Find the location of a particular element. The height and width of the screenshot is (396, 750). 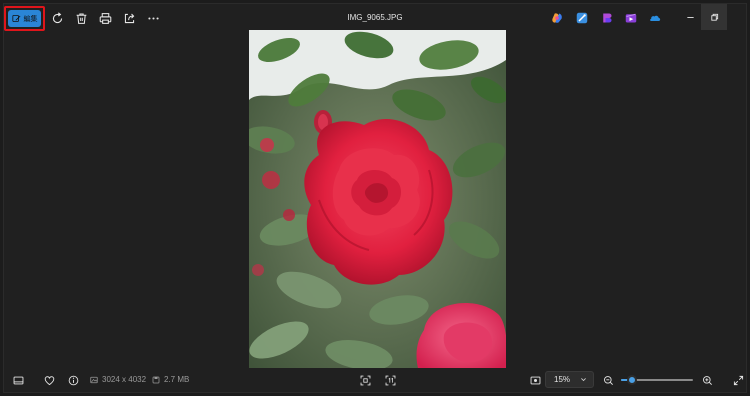

rotate-icon is located at coordinates (57, 17).